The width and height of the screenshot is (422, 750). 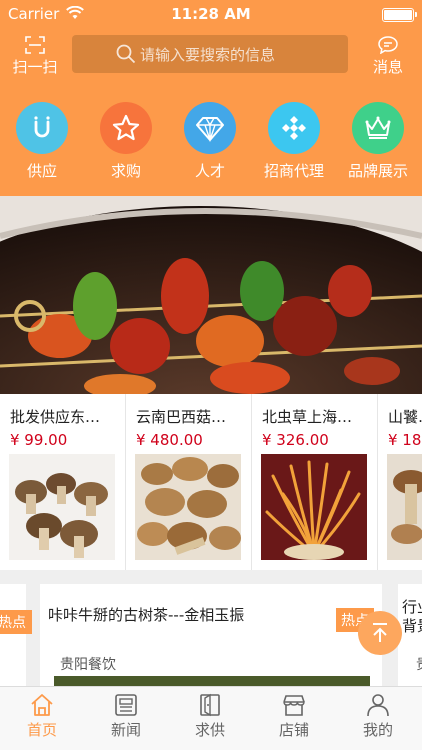 I want to click on category-supply: 供应, so click(x=42, y=140).